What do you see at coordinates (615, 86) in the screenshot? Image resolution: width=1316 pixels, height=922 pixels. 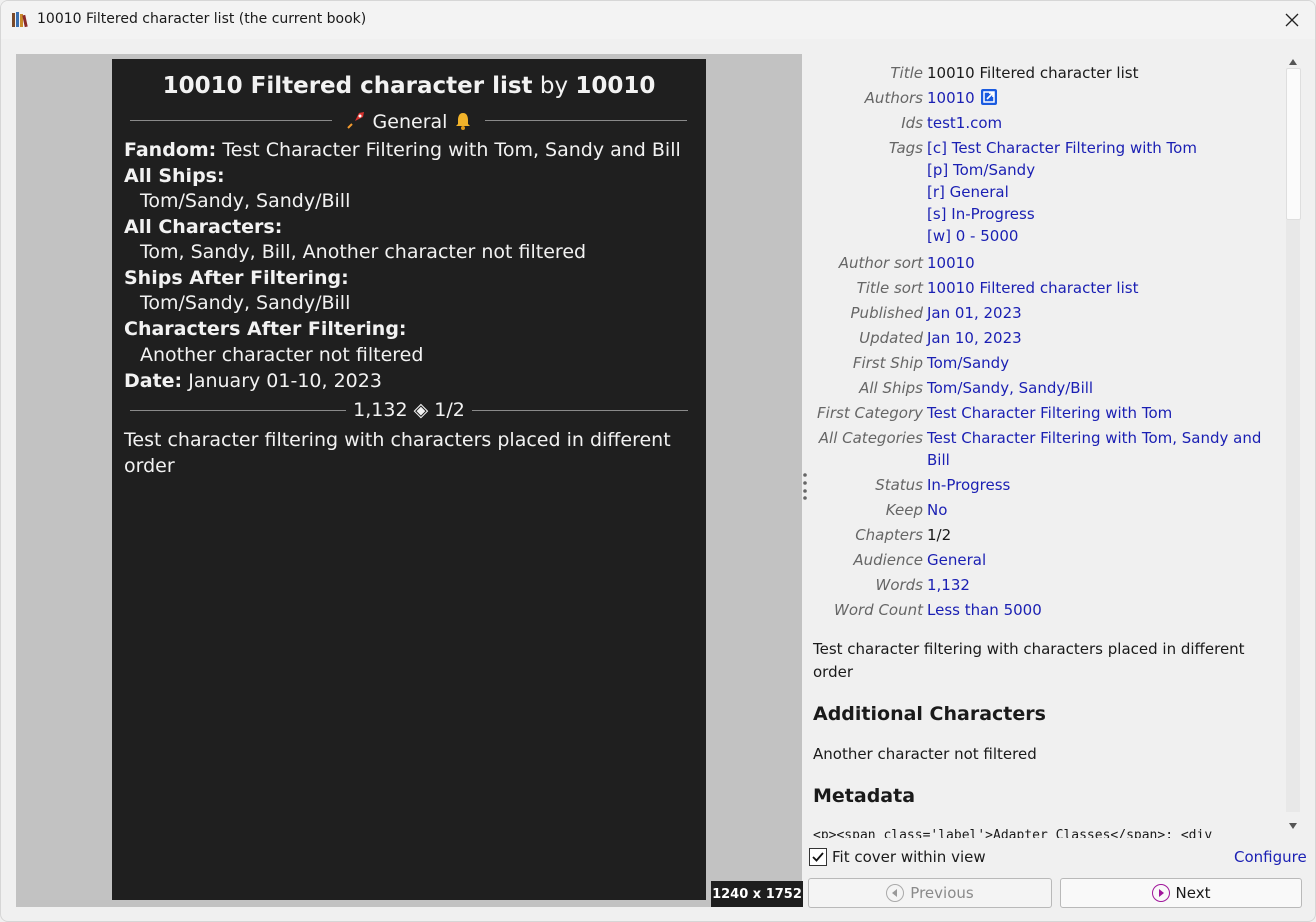 I see `cover-author: 10010` at bounding box center [615, 86].